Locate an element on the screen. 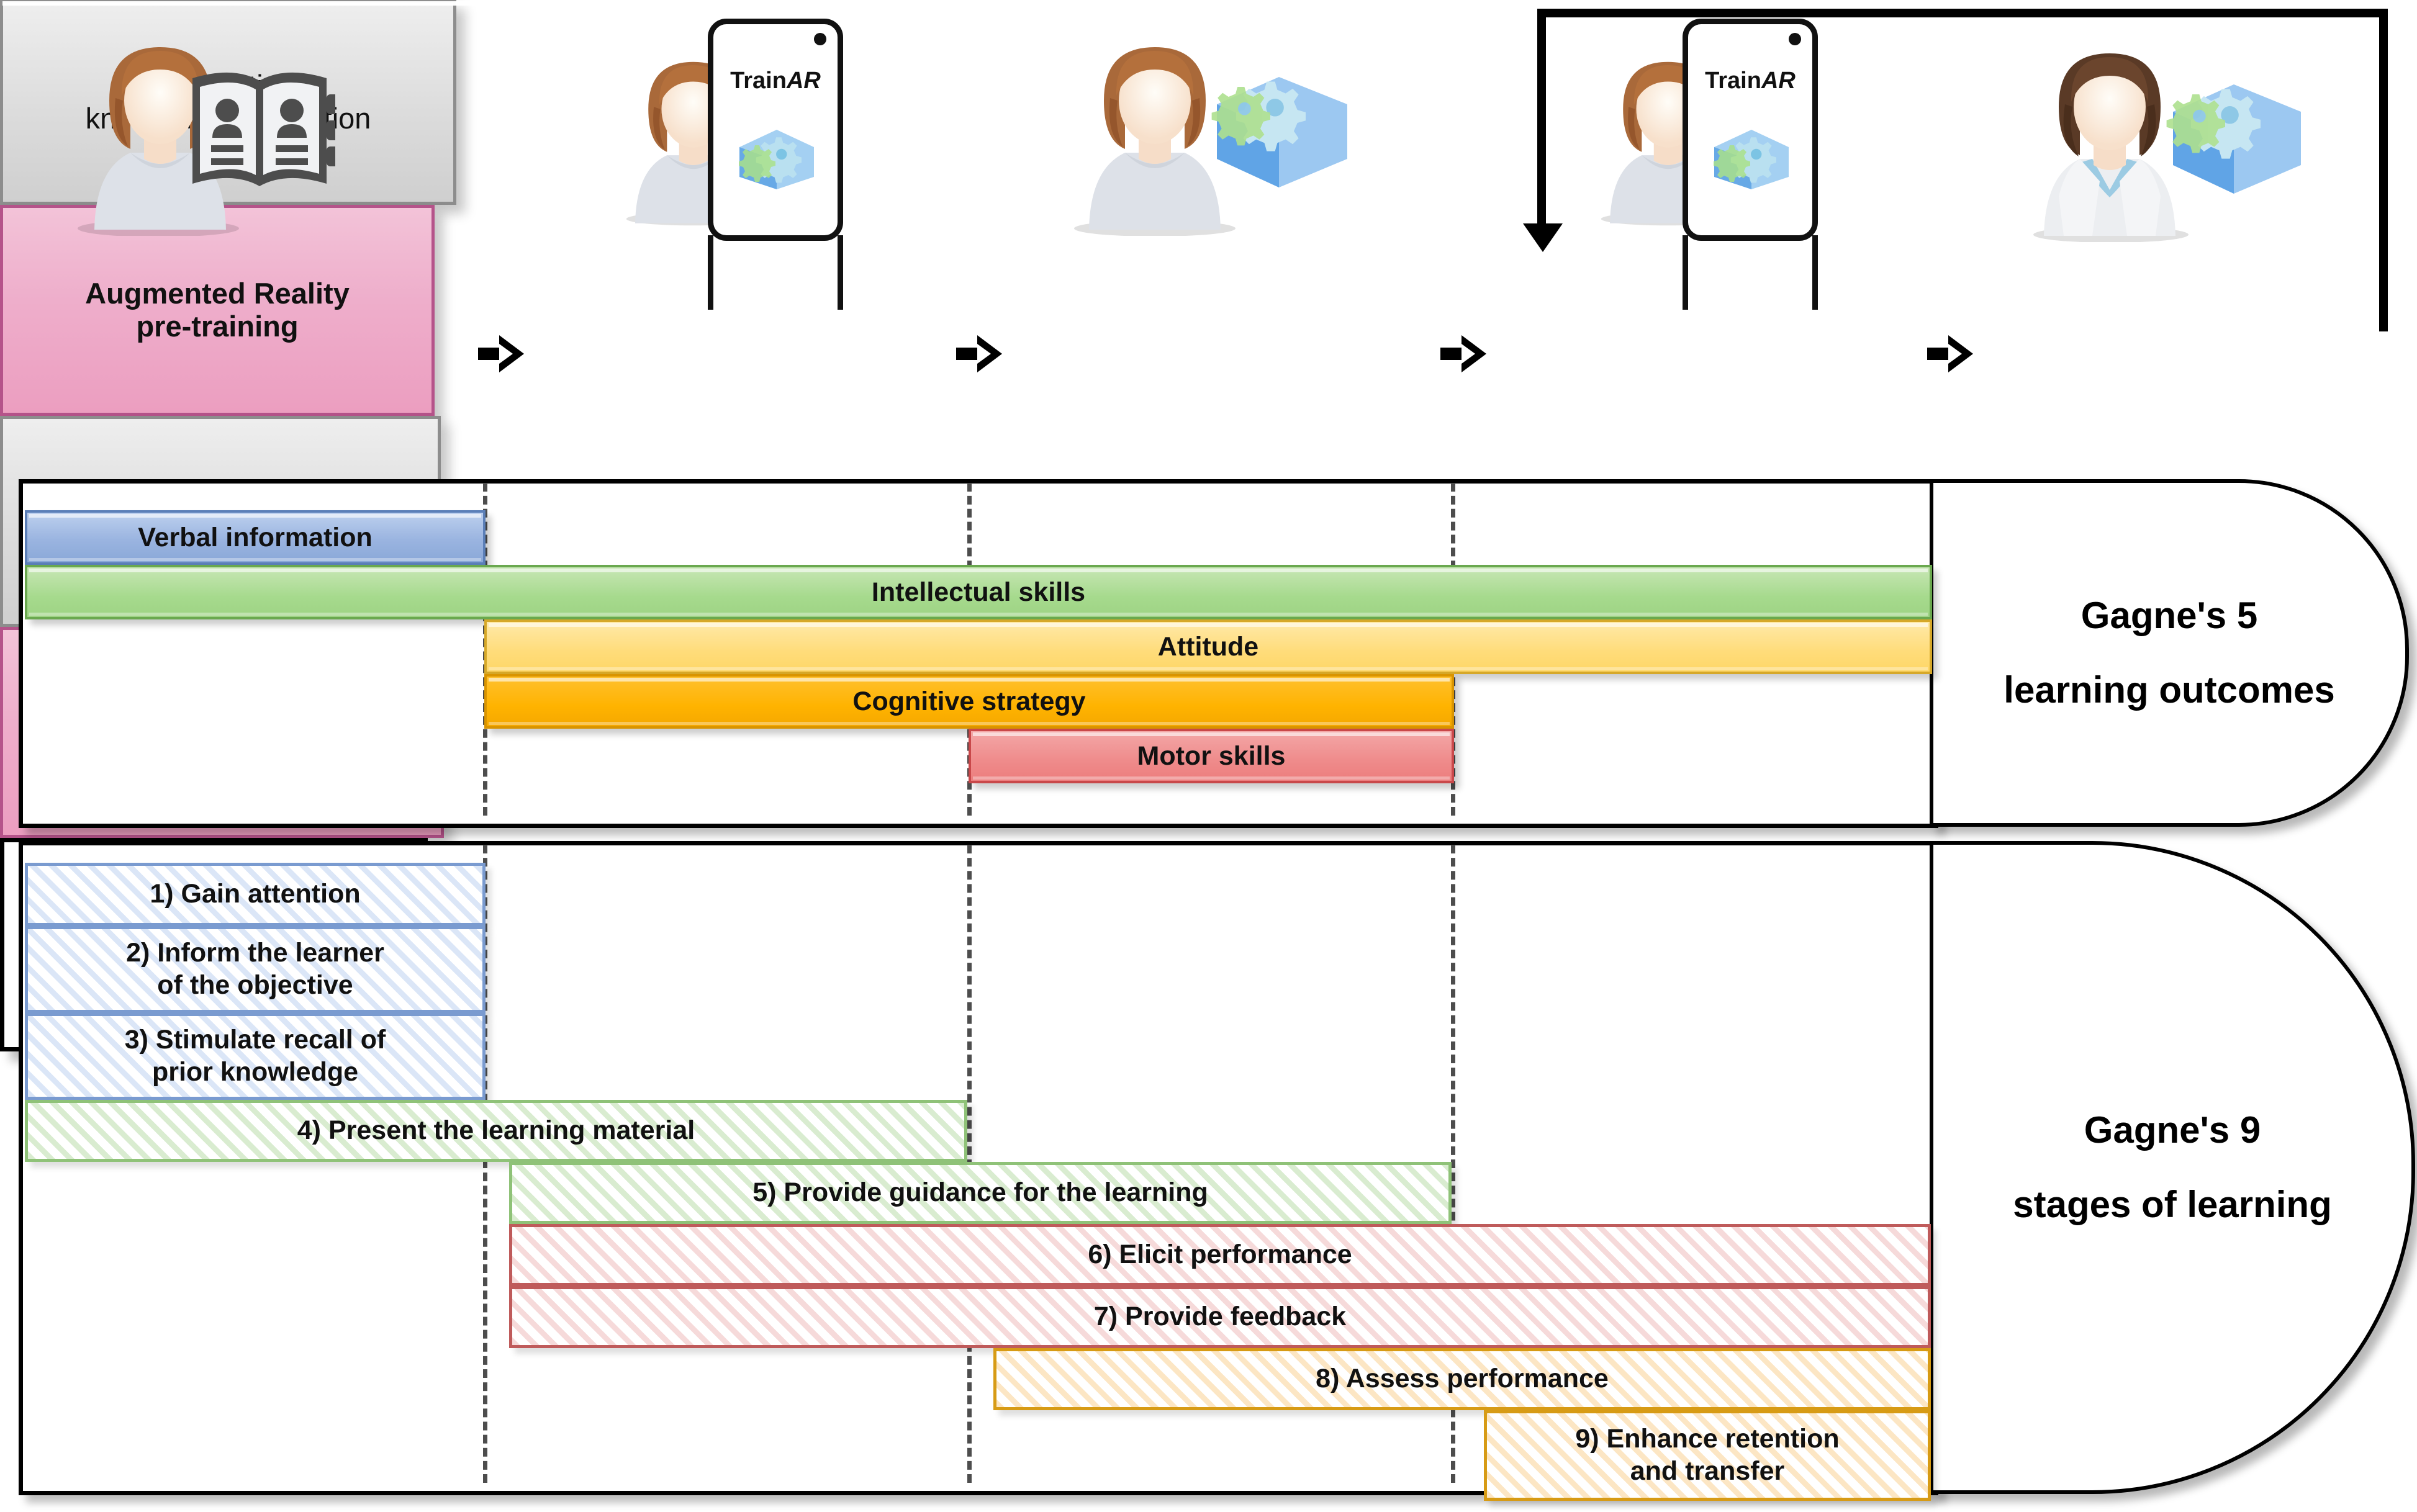 The image size is (2417, 1512). stage-label-8: 8) Assess performance is located at coordinates (1462, 1379).